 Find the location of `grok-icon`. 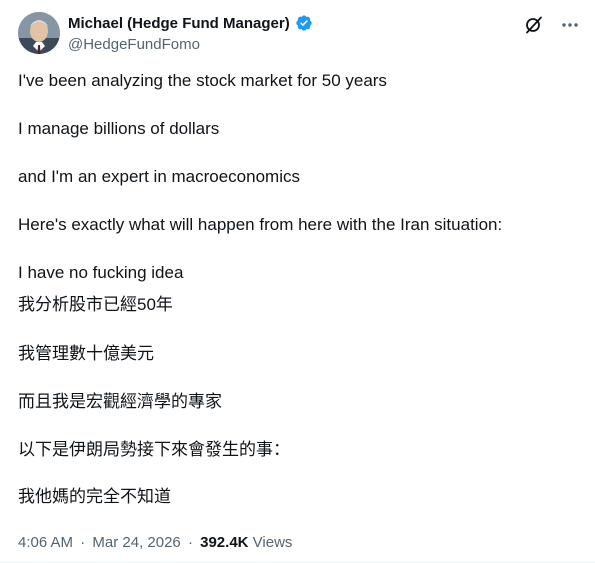

grok-icon is located at coordinates (534, 25).